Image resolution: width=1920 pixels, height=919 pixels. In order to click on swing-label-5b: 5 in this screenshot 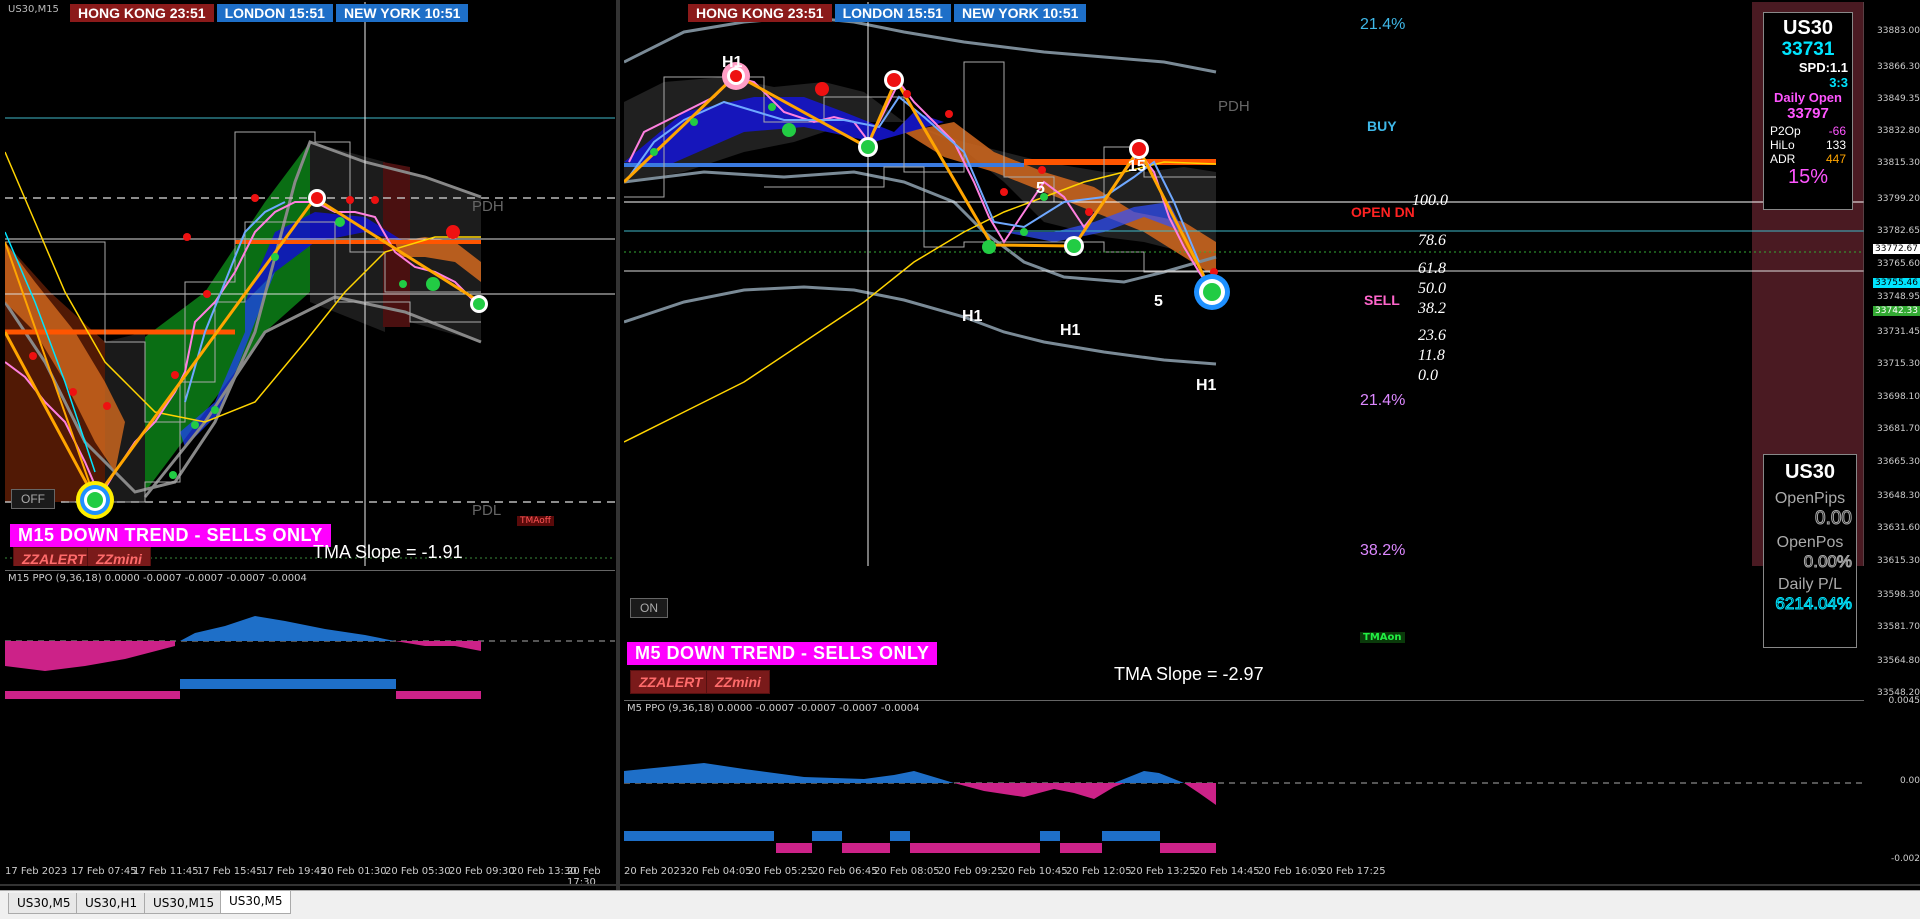, I will do `click(1158, 302)`.